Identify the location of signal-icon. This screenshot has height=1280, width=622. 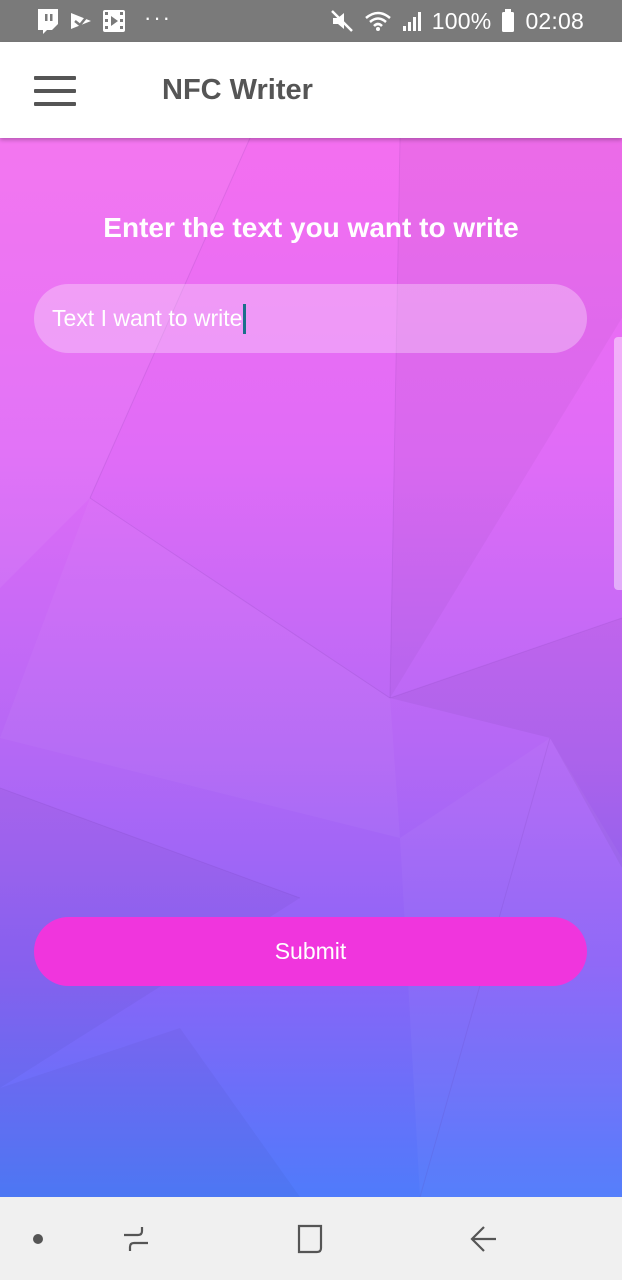
(412, 21).